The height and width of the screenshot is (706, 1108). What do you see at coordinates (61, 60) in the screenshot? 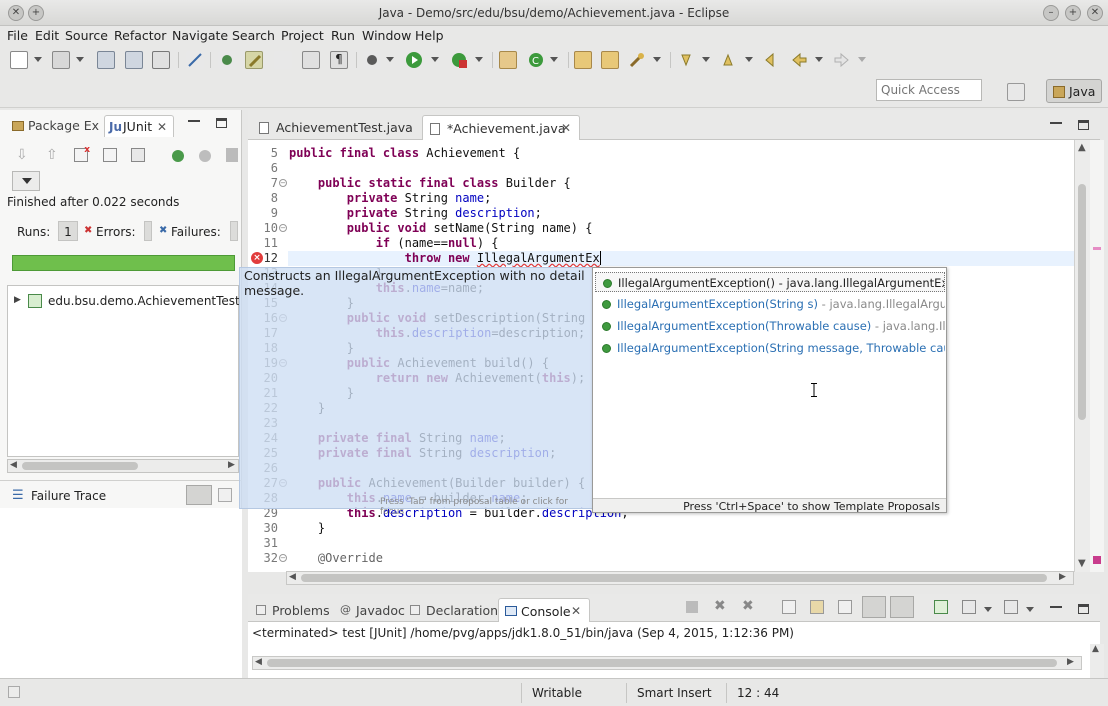
I see `new-project-icon` at bounding box center [61, 60].